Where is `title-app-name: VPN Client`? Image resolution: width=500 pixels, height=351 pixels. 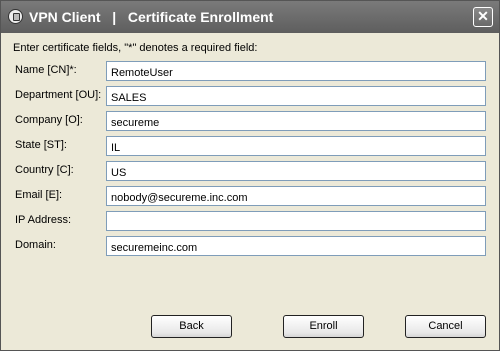
title-app-name: VPN Client is located at coordinates (65, 17).